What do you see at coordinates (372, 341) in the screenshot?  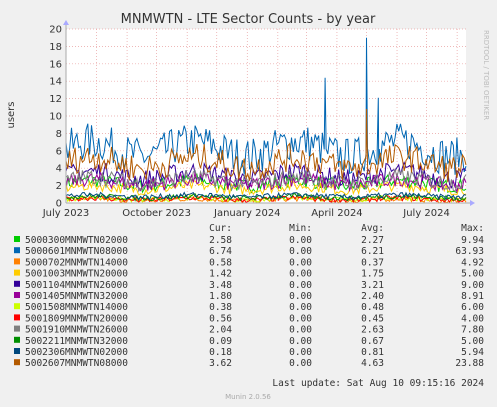 I see `legend-value: 0.67` at bounding box center [372, 341].